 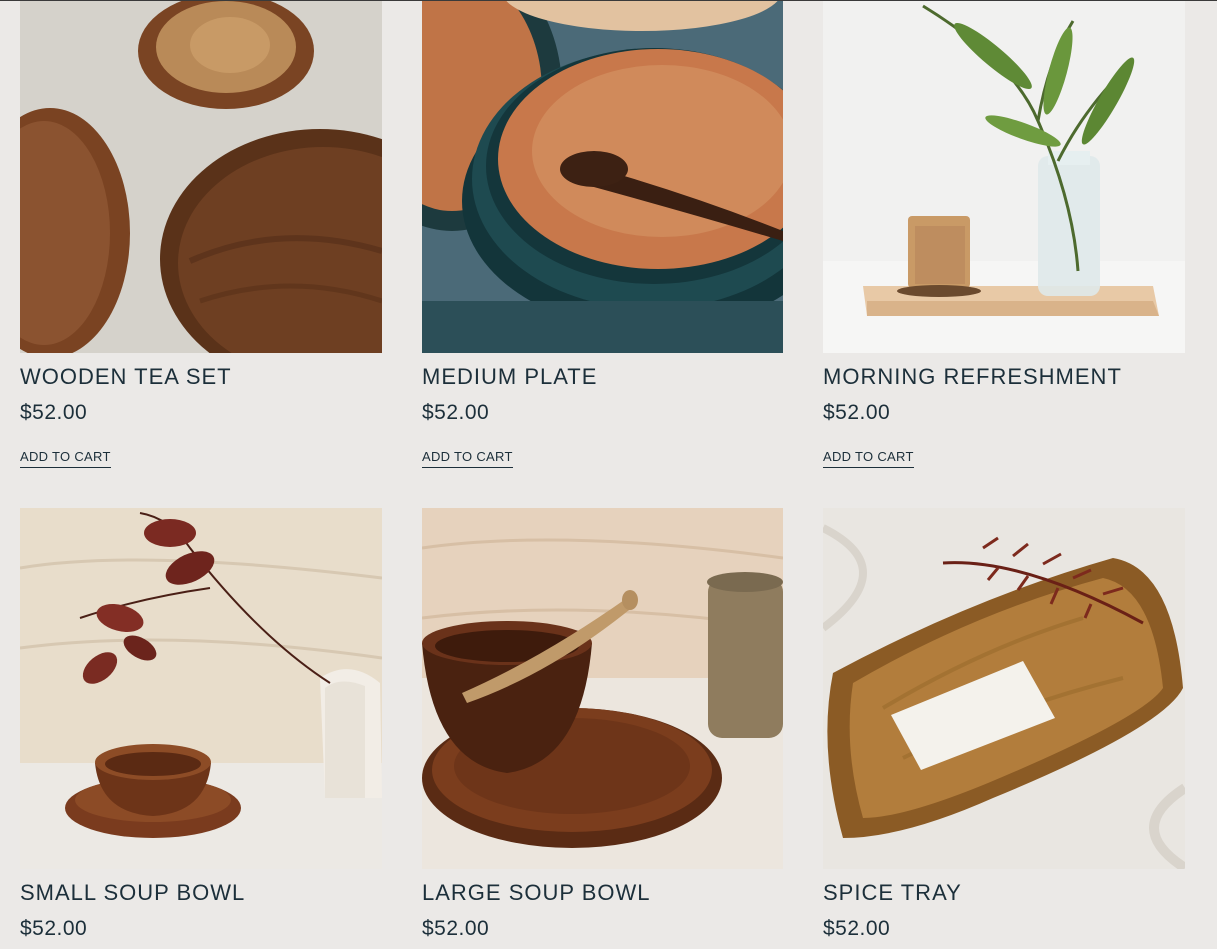 I want to click on product-title: MEDIUM PLATE, so click(x=602, y=377).